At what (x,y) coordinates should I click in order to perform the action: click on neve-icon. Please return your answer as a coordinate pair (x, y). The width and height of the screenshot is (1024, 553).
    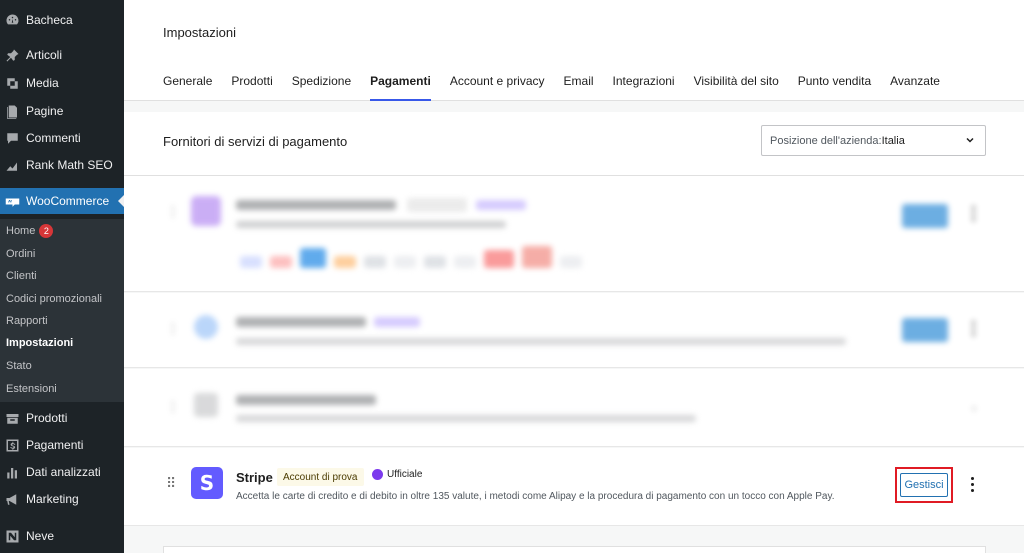
    Looking at the image, I should click on (12, 536).